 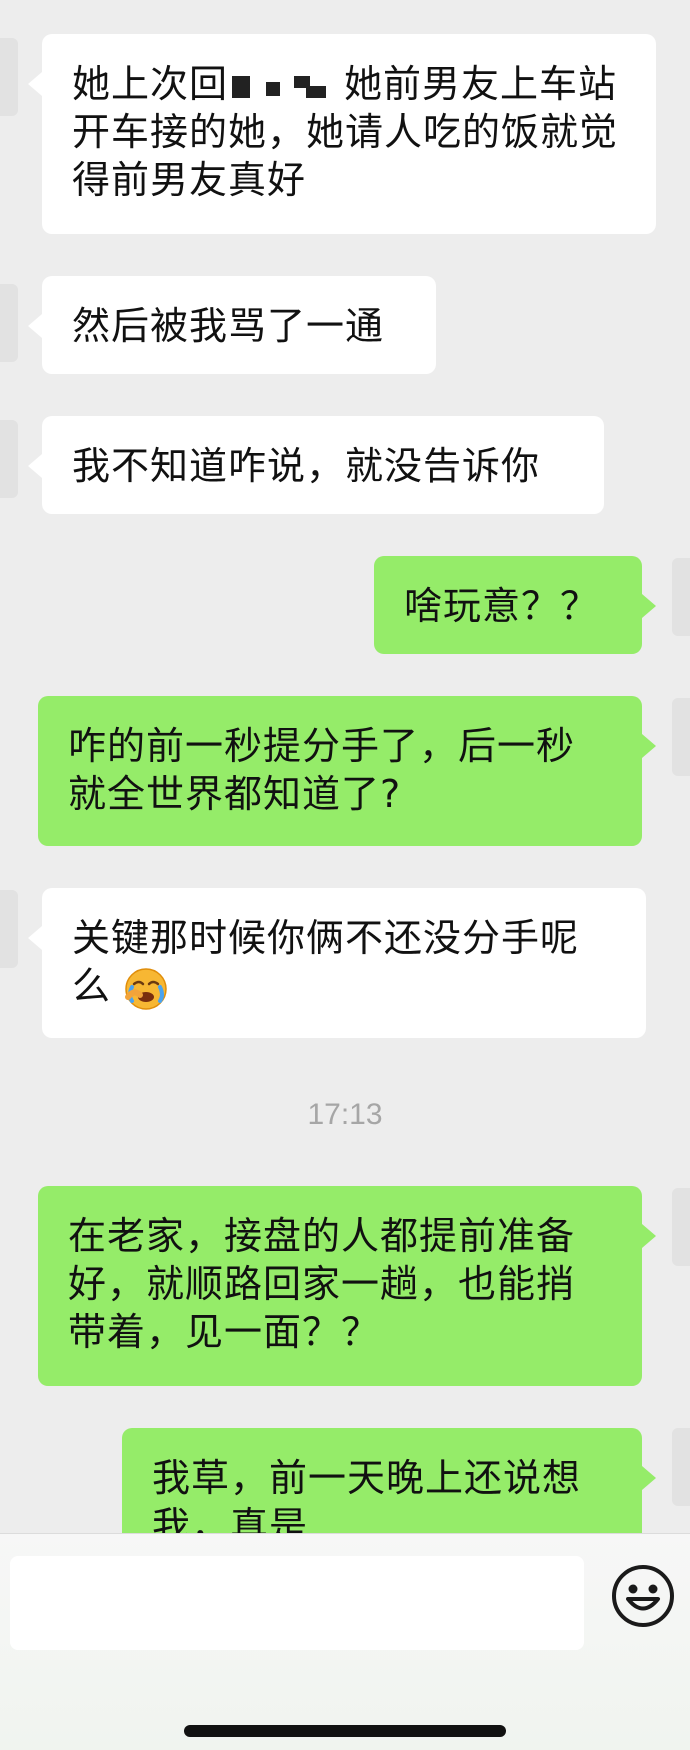 I want to click on message-timestamp: 17:13, so click(x=345, y=1114).